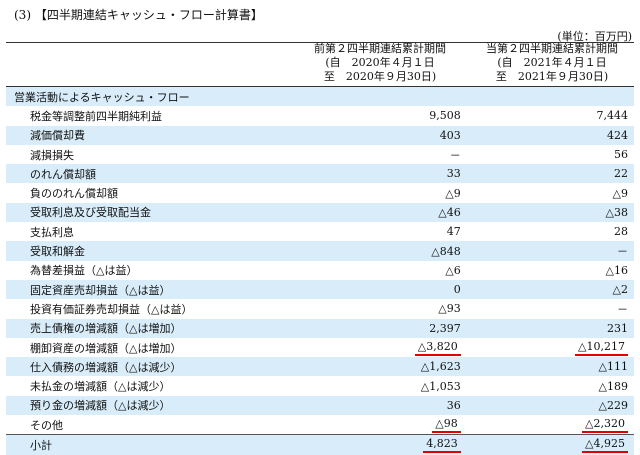 This screenshot has height=455, width=640. I want to click on table-row: 支払利息 47 28, so click(320, 231).